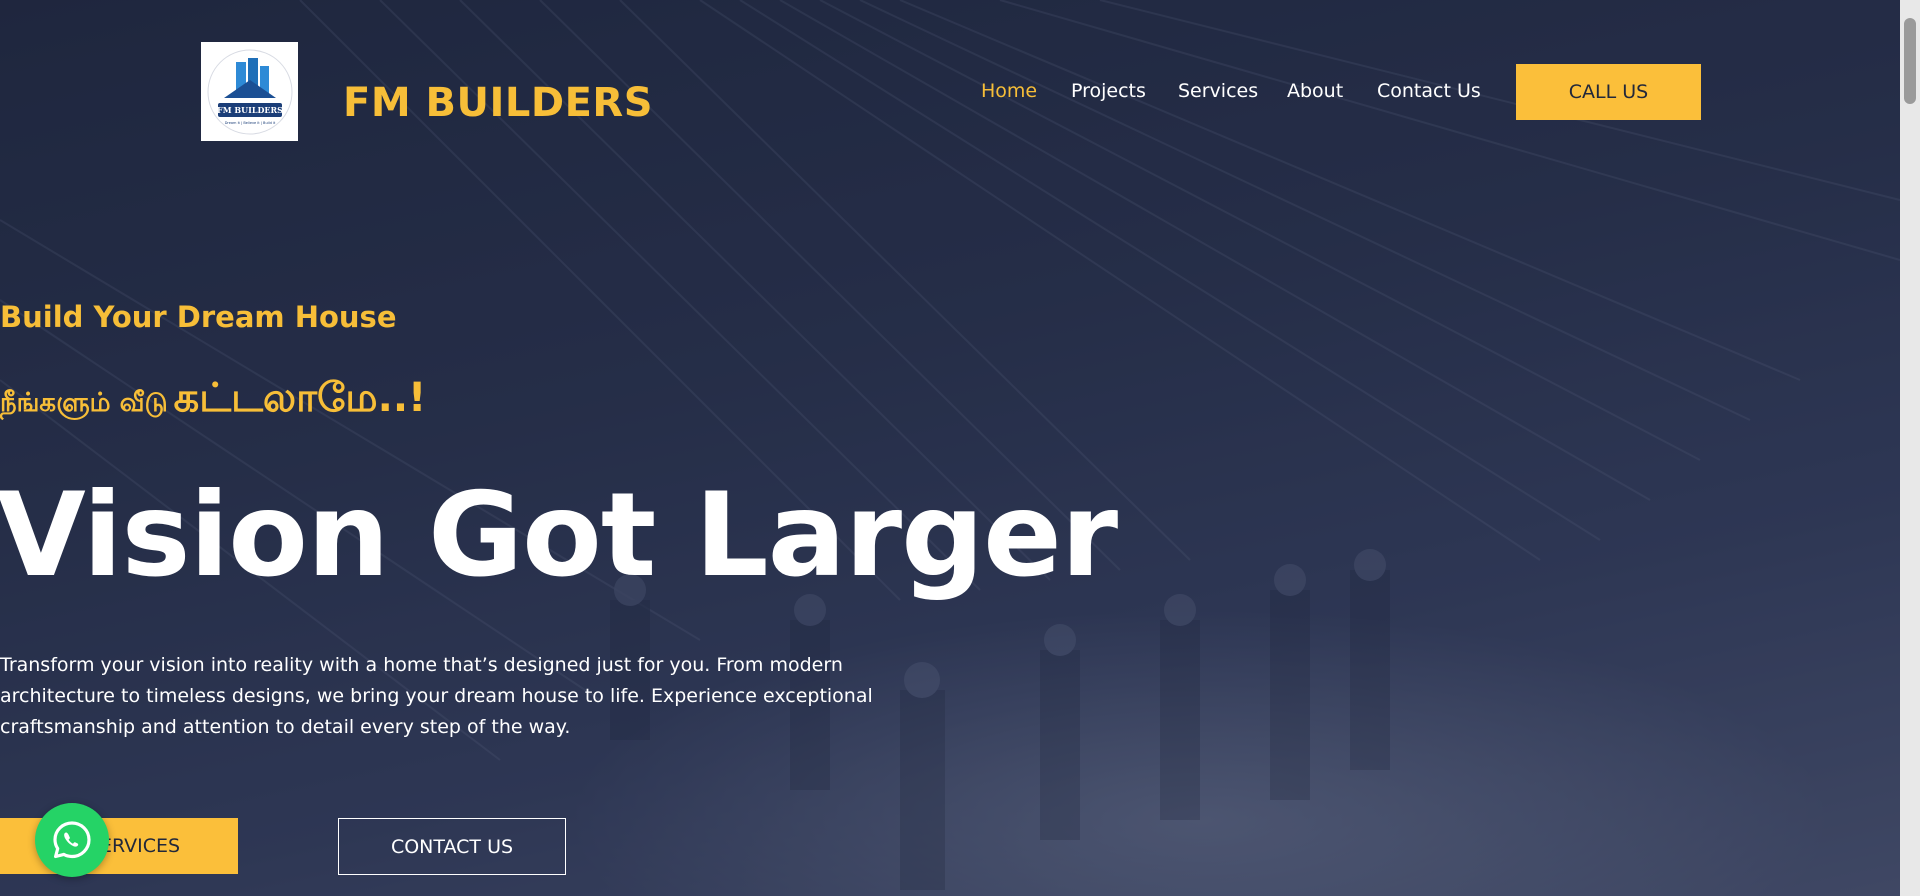 The width and height of the screenshot is (1920, 896). Describe the element at coordinates (1218, 91) in the screenshot. I see `nav-services: Services` at that location.